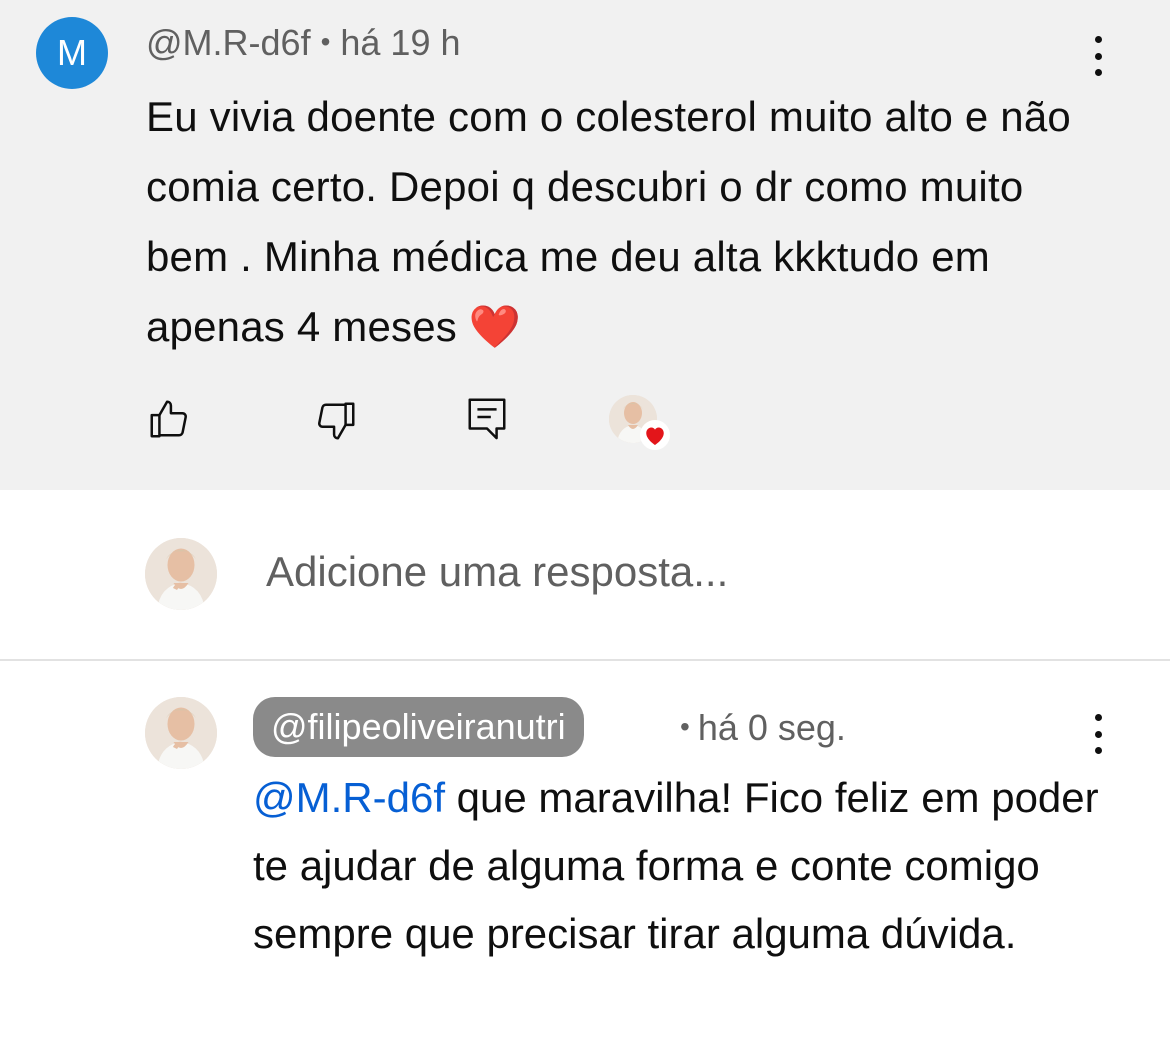 The image size is (1170, 1045). Describe the element at coordinates (1098, 734) in the screenshot. I see `reply-more-icon` at that location.